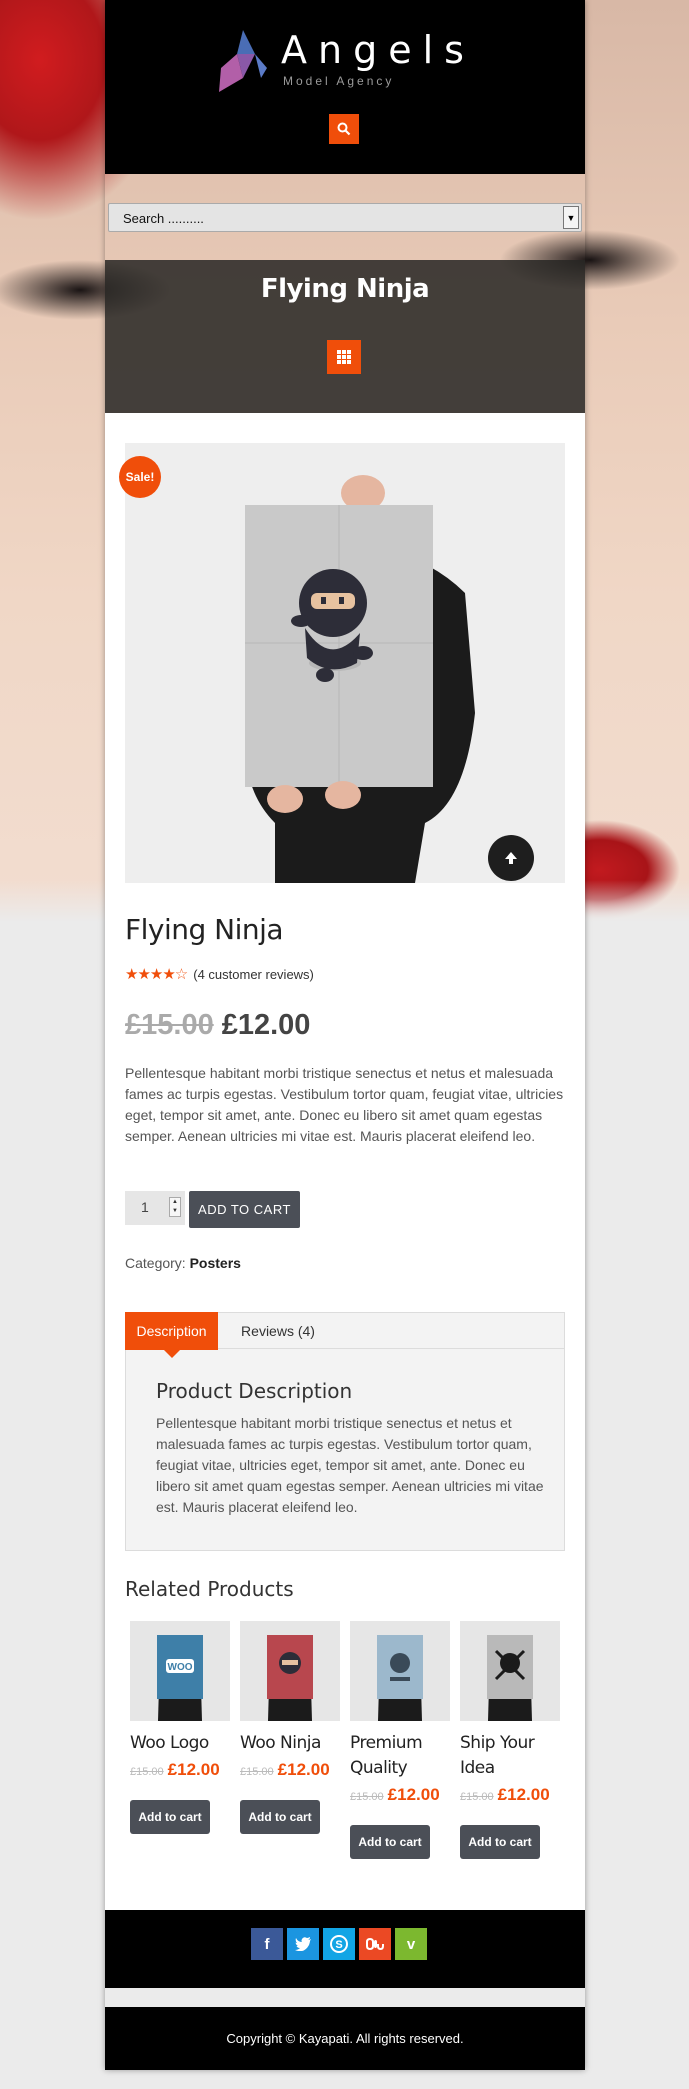  I want to click on category-link: Posters, so click(215, 1263).